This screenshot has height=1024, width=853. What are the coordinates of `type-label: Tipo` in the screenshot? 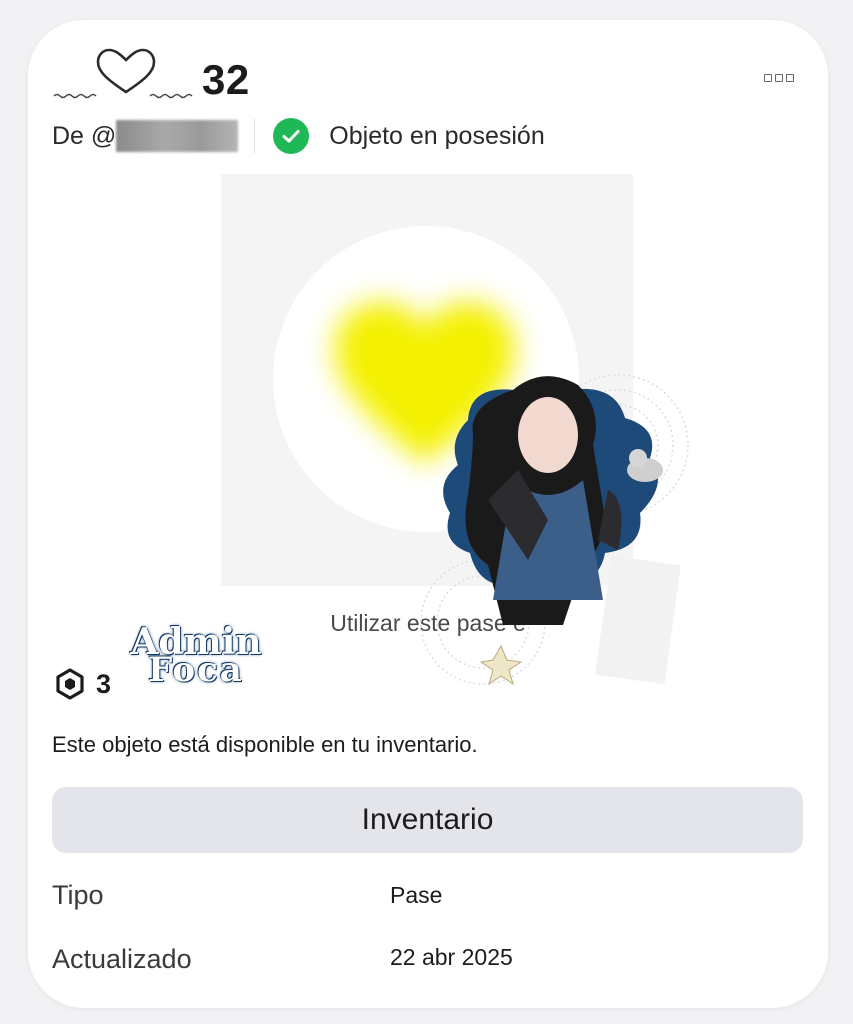 It's located at (78, 895).